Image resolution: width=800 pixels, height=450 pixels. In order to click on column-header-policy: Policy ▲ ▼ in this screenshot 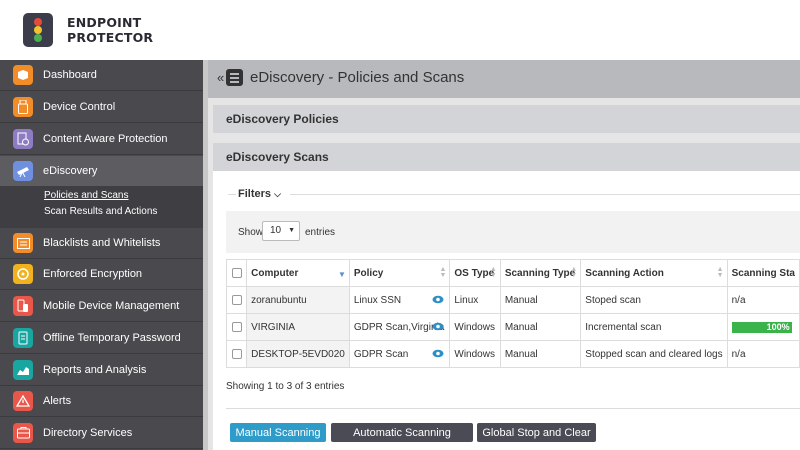, I will do `click(399, 273)`.